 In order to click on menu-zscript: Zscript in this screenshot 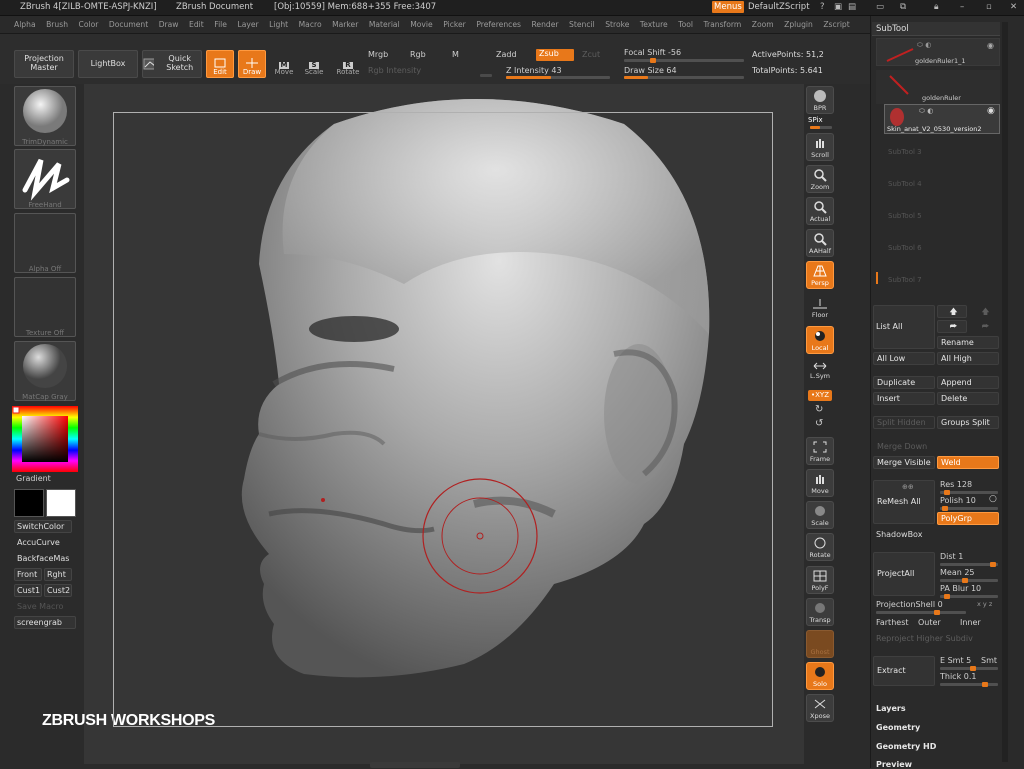, I will do `click(836, 24)`.